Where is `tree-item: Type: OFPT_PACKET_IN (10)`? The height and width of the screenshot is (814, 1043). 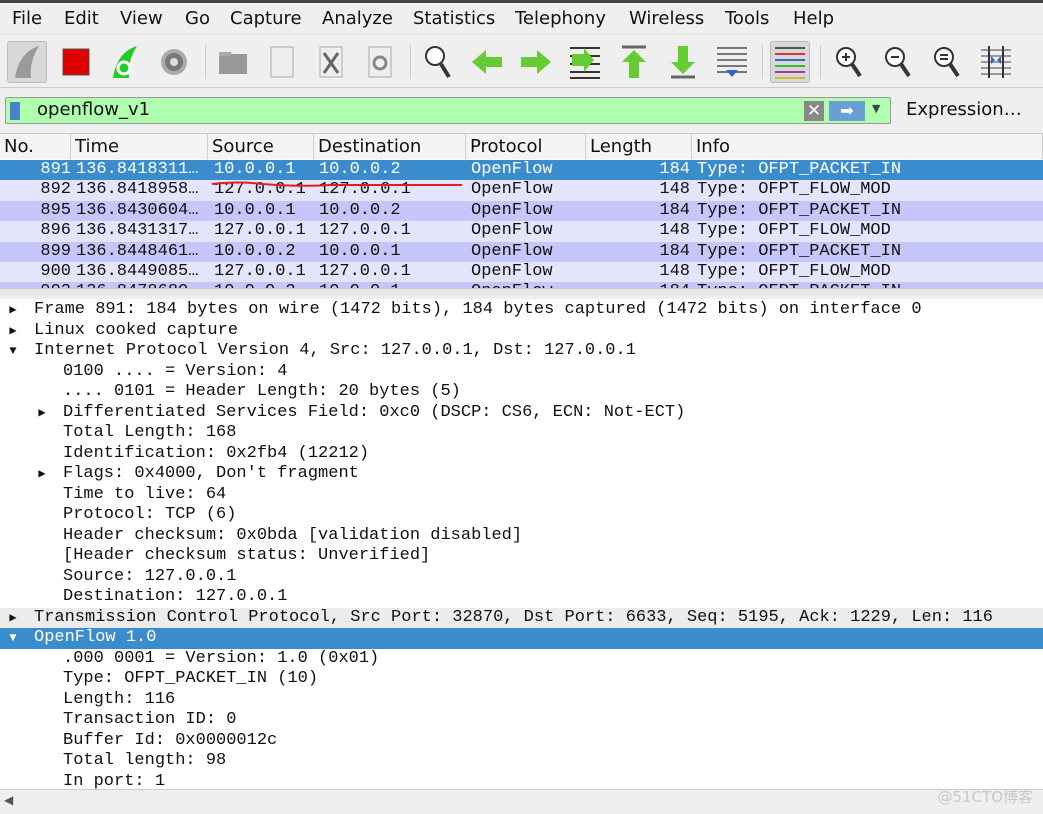 tree-item: Type: OFPT_PACKET_IN (10) is located at coordinates (521, 679).